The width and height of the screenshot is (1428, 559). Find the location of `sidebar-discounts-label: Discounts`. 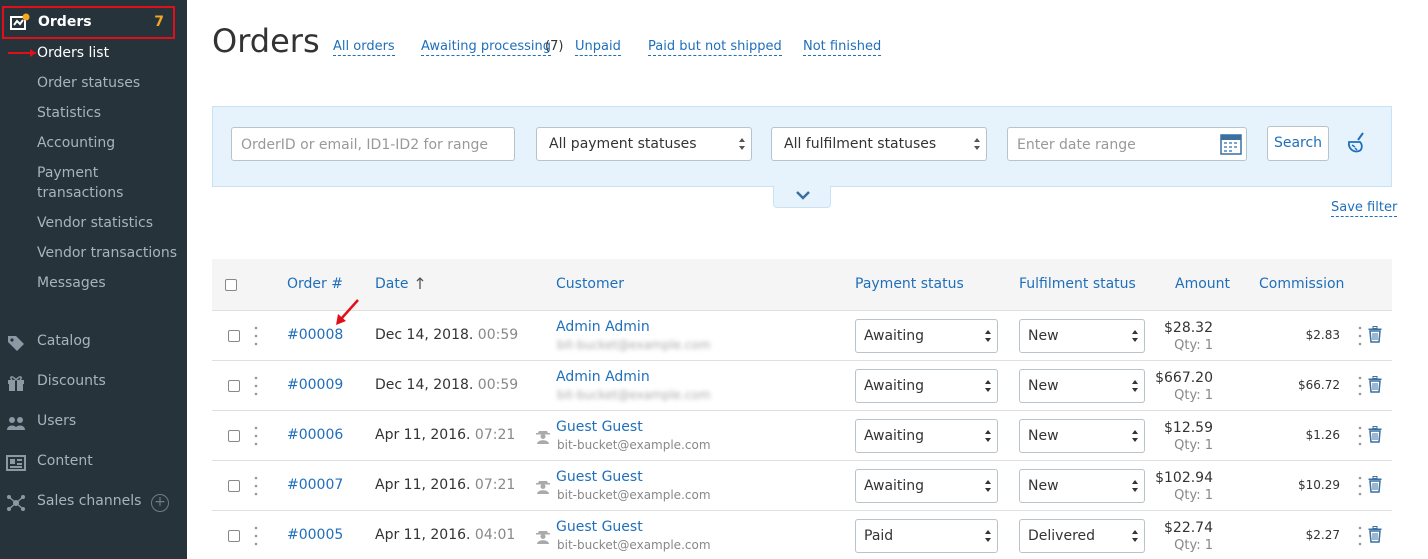

sidebar-discounts-label: Discounts is located at coordinates (71, 381).